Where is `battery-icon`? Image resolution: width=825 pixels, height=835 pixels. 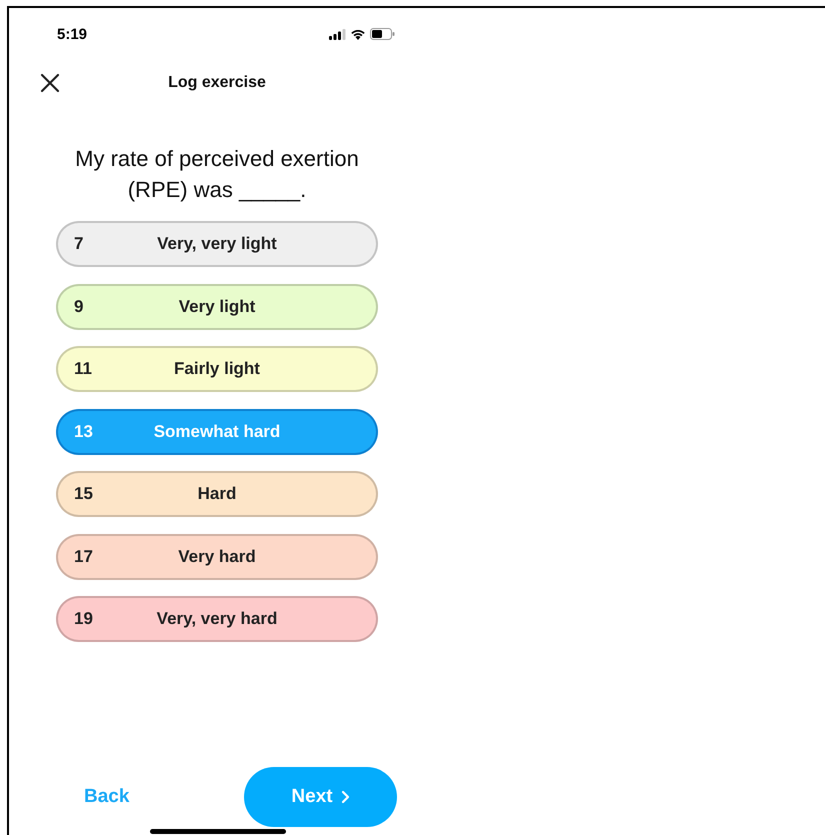
battery-icon is located at coordinates (382, 34).